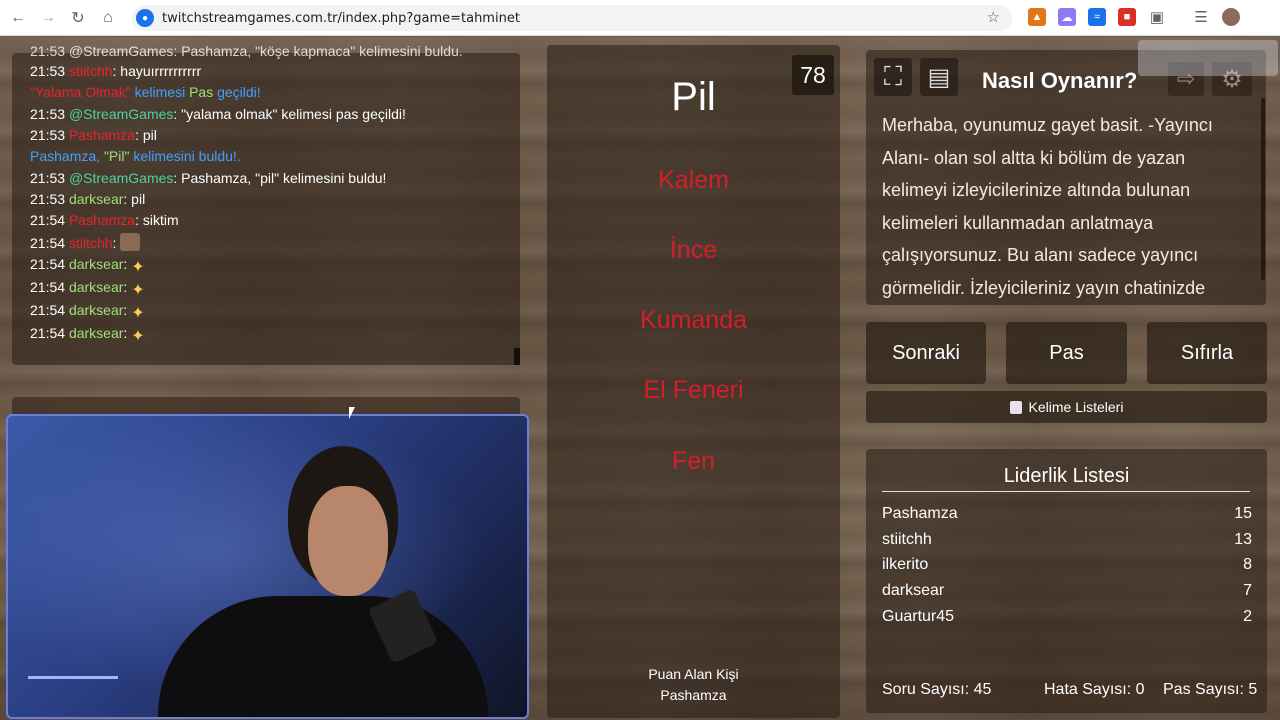  I want to click on metamask-icon: ▲, so click(1037, 17).